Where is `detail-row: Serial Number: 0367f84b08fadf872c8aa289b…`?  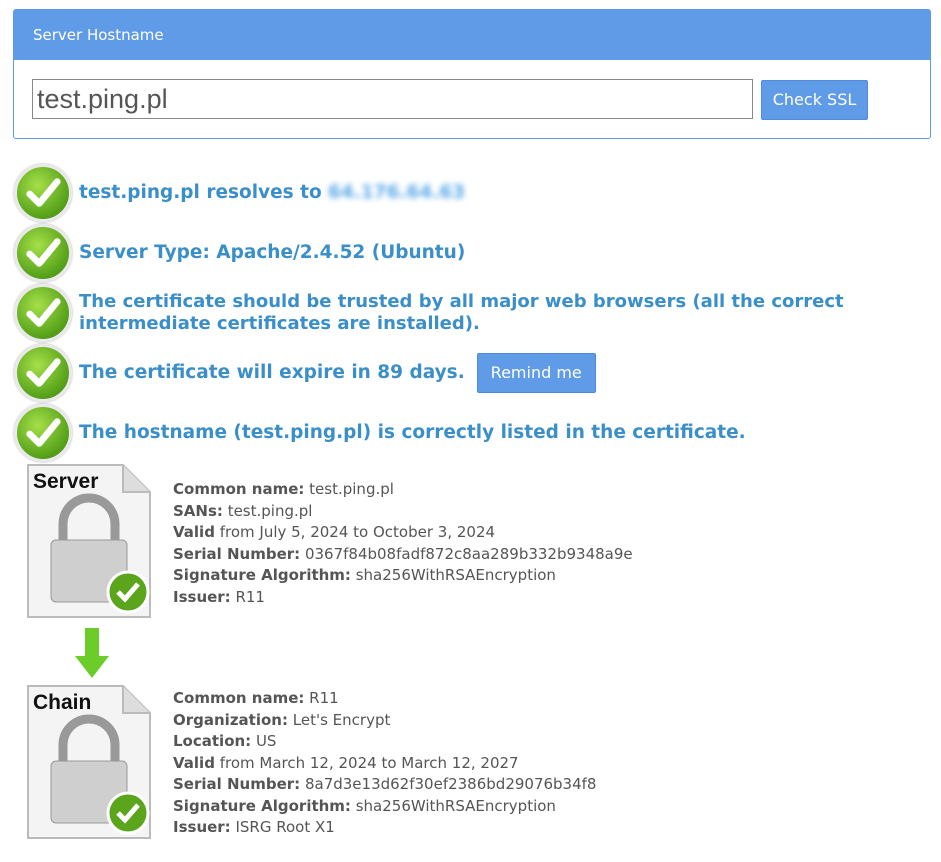
detail-row: Serial Number: 0367f84b08fadf872c8aa289b… is located at coordinates (403, 555).